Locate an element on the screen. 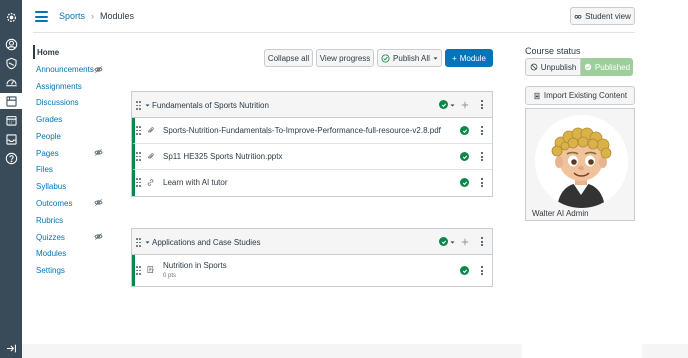 Image resolution: width=688 pixels, height=358 pixels. calendar-icon is located at coordinates (11, 120).